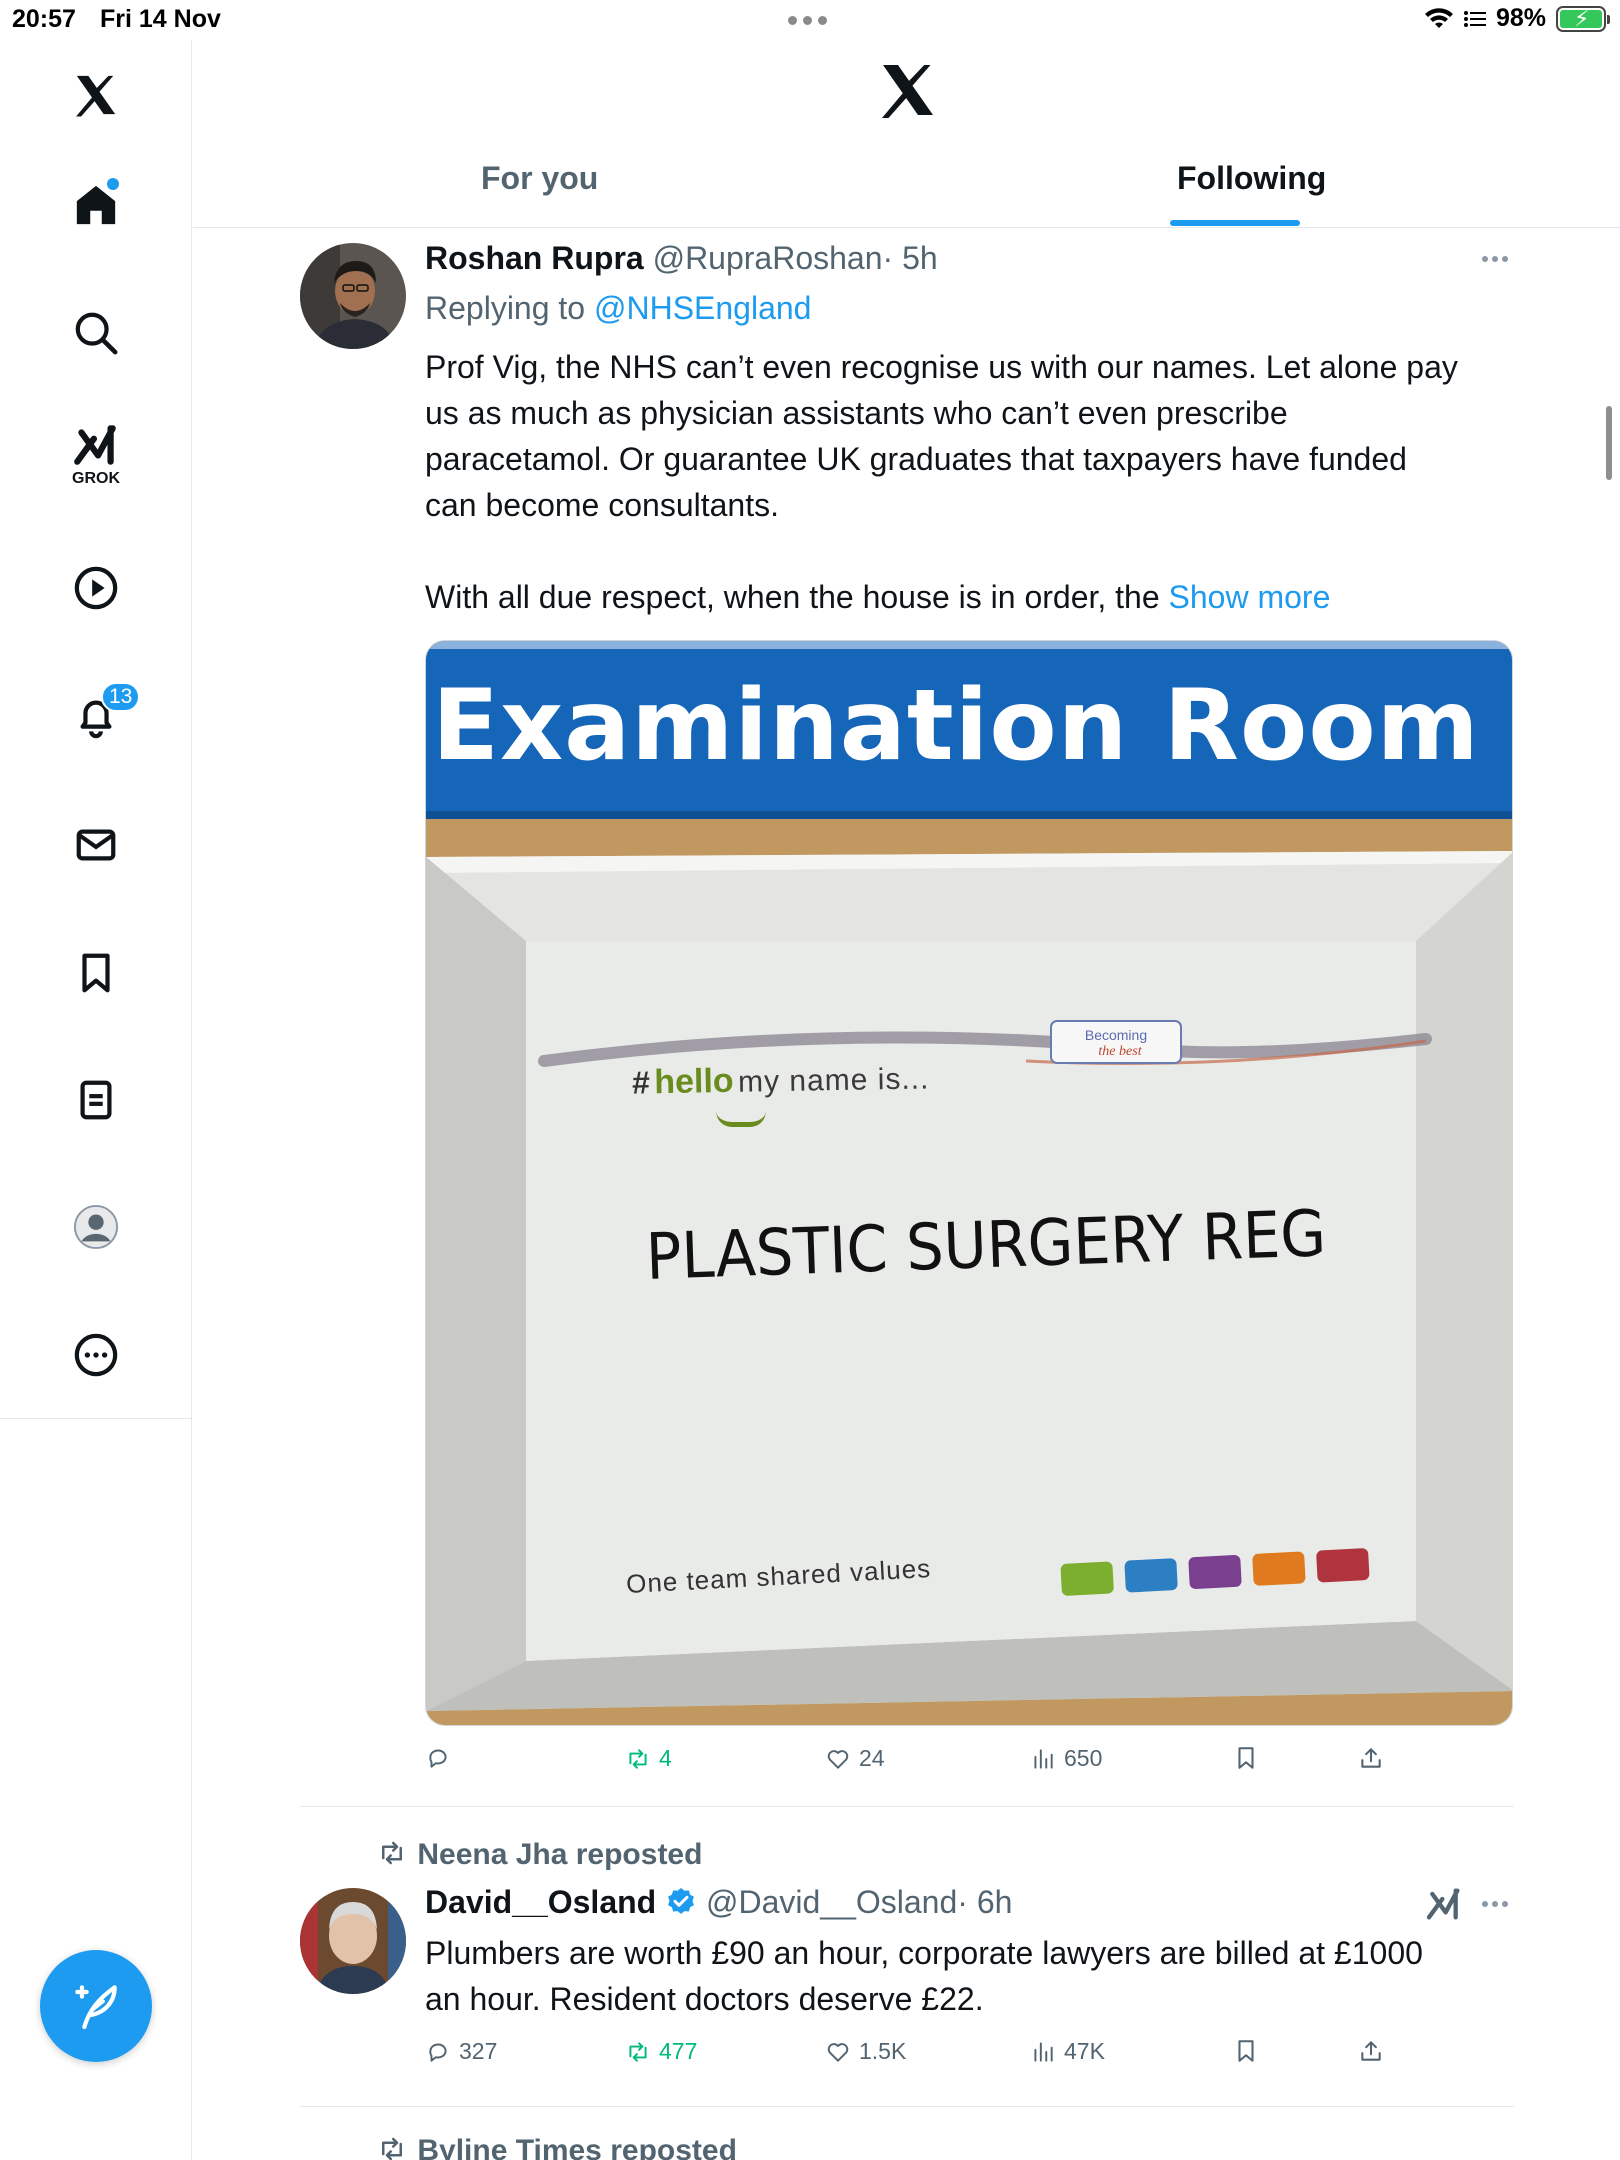 The width and height of the screenshot is (1620, 2160). What do you see at coordinates (704, 1999) in the screenshot?
I see `tweet-text-line: an hour. Resident doctors deserve £22.` at bounding box center [704, 1999].